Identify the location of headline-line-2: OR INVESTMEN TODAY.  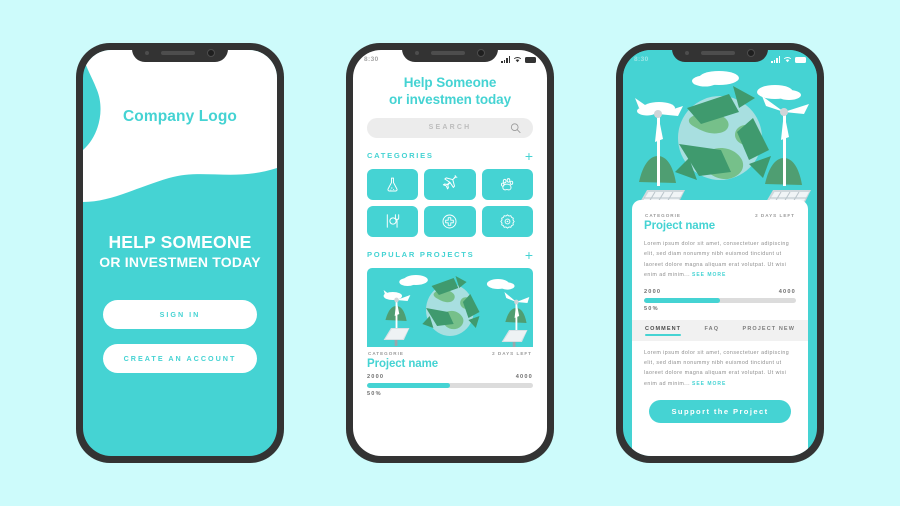
(180, 261).